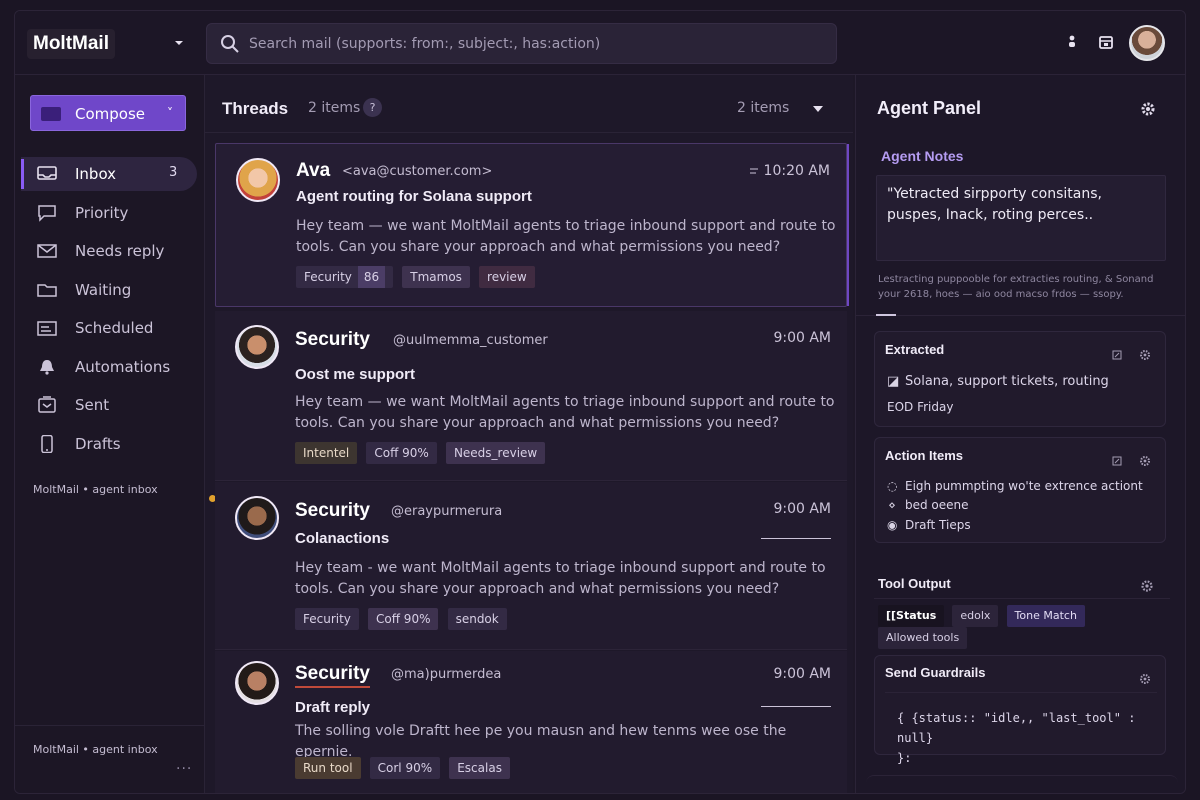 The height and width of the screenshot is (800, 1200). I want to click on thread-tags: Fecurity Coff 90% sendok, so click(403, 619).